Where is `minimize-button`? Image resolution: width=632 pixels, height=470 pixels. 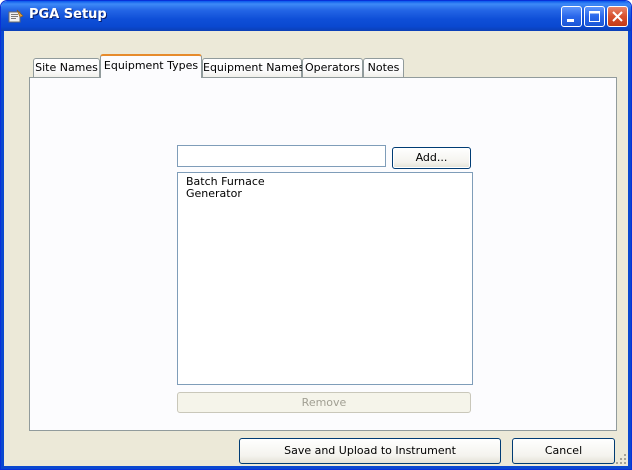 minimize-button is located at coordinates (571, 16).